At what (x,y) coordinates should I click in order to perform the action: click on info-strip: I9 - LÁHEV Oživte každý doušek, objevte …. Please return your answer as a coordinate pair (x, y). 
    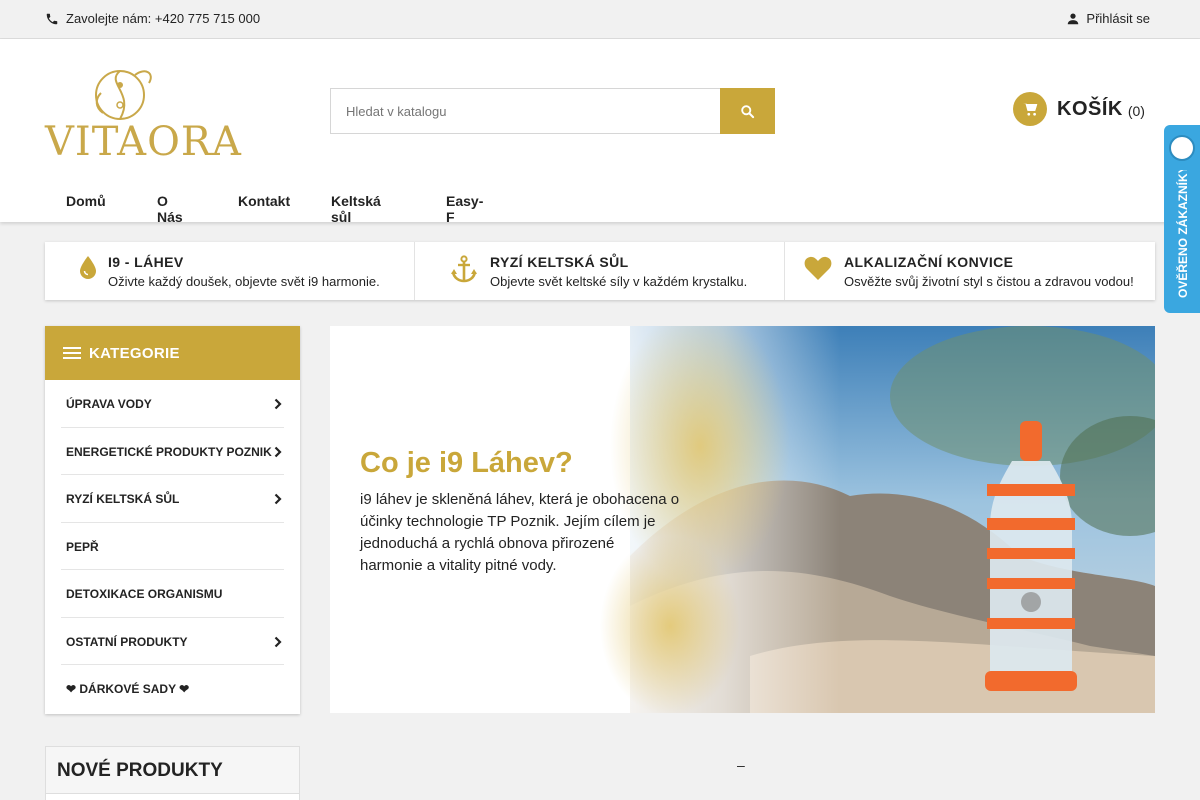
    Looking at the image, I should click on (600, 271).